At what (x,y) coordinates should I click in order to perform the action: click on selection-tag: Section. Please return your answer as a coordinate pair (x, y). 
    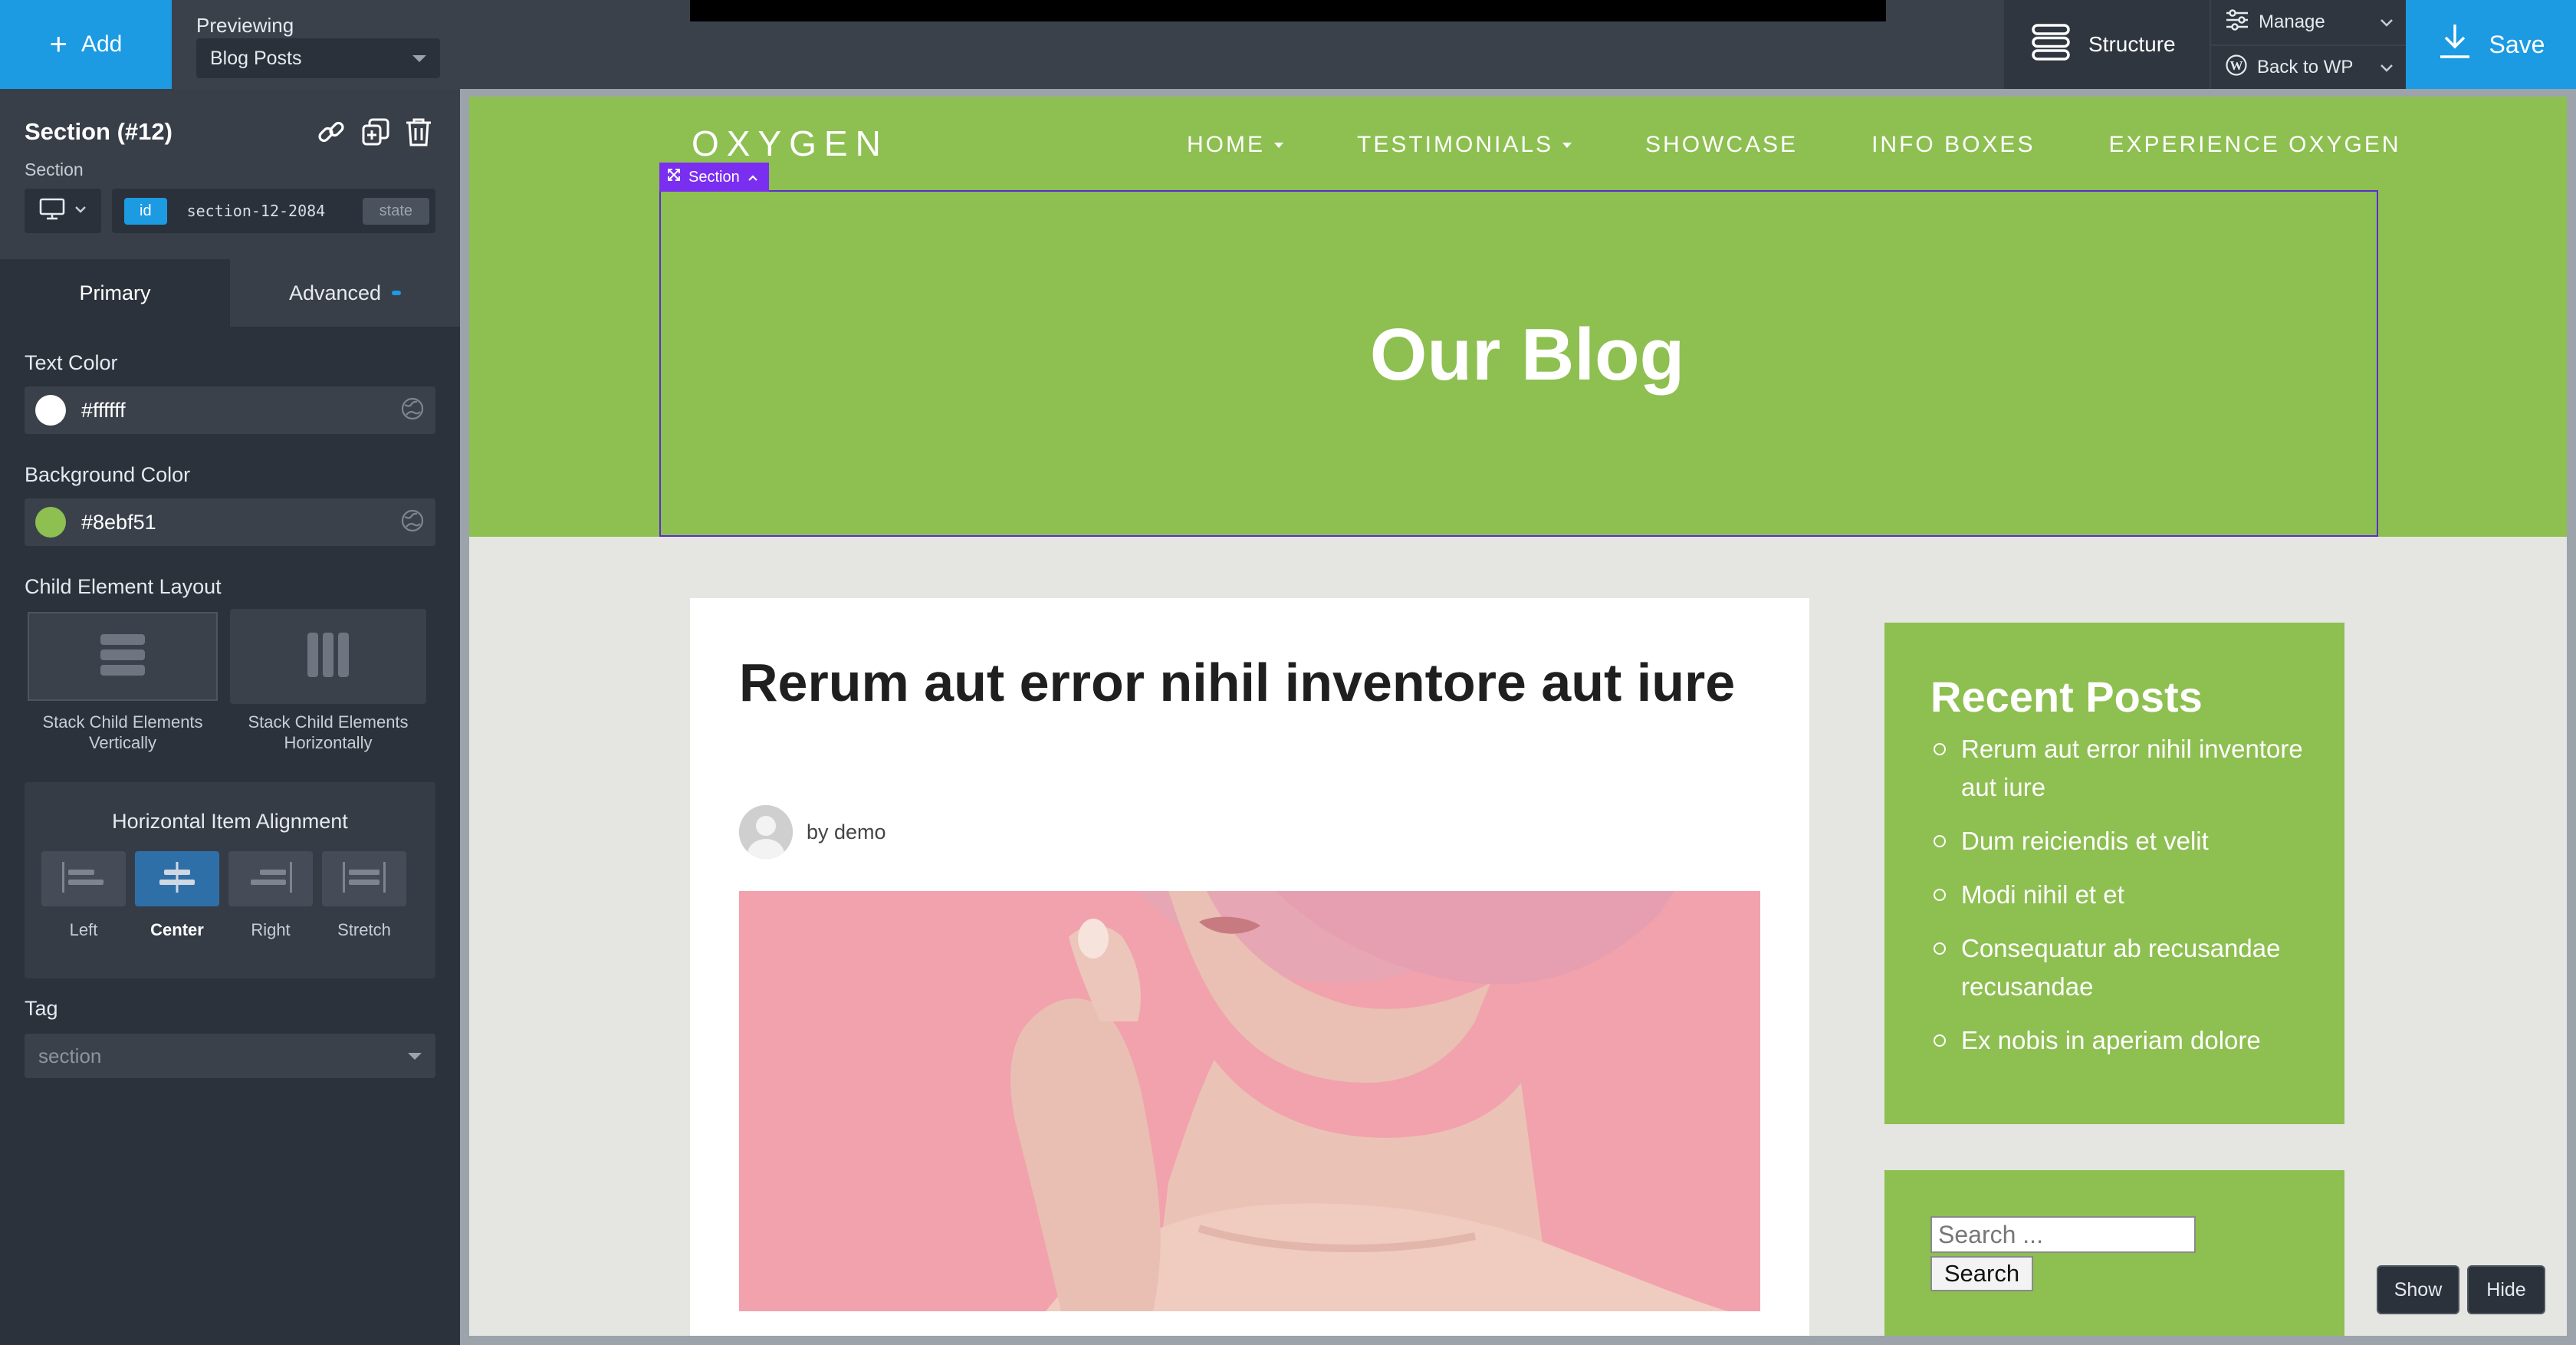
    Looking at the image, I should click on (714, 177).